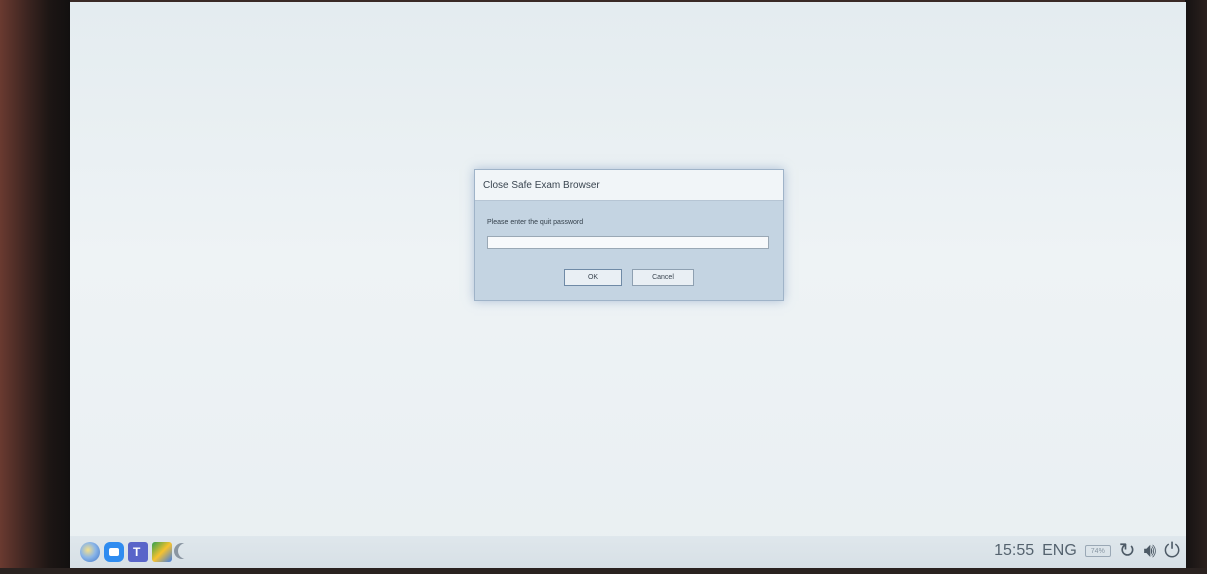  What do you see at coordinates (1059, 551) in the screenshot?
I see `keyboard-language: ENG` at bounding box center [1059, 551].